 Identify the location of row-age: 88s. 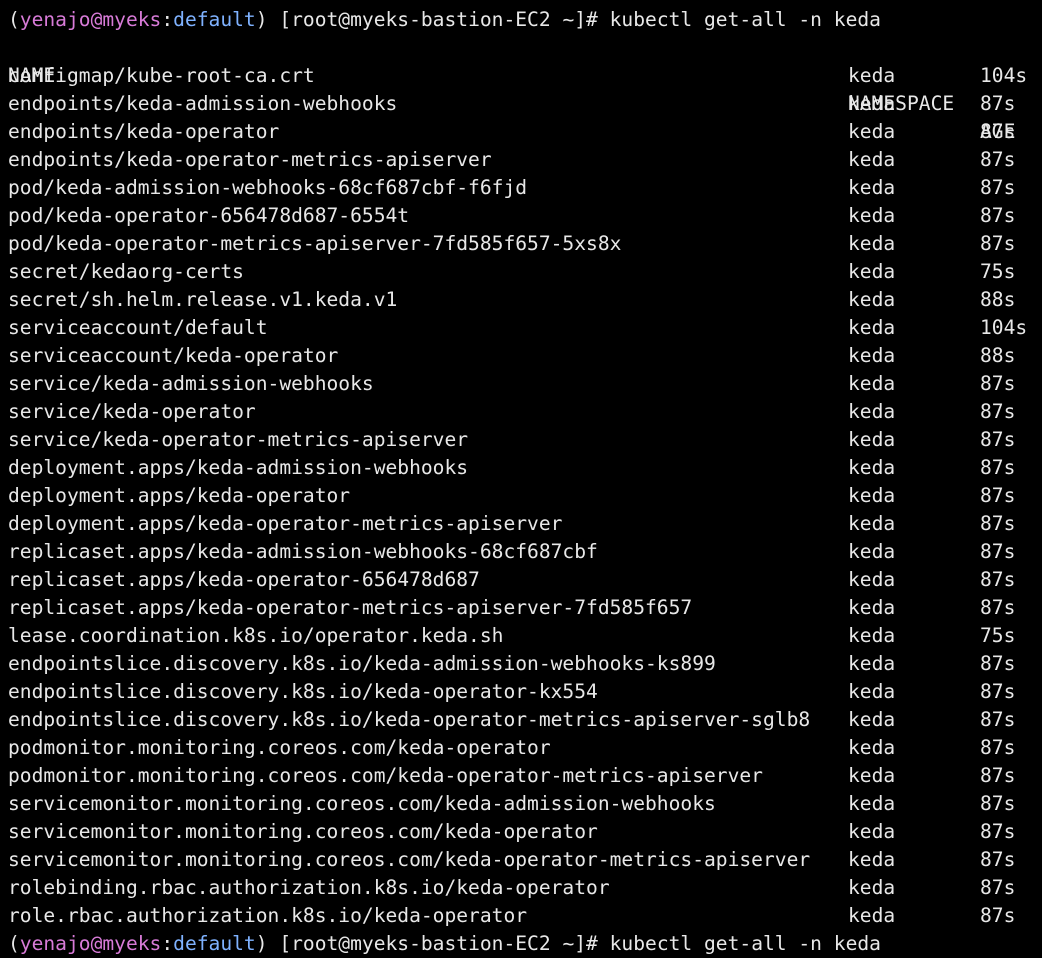
(998, 299).